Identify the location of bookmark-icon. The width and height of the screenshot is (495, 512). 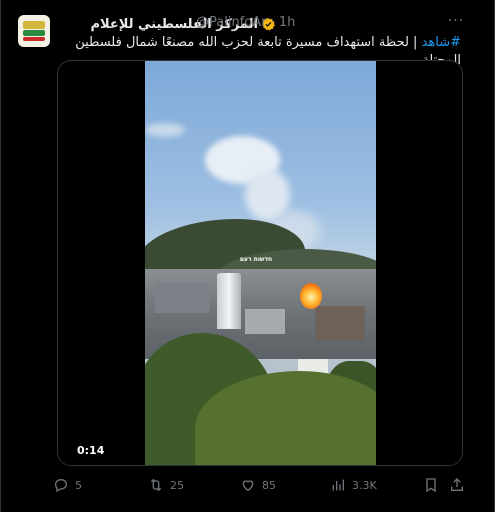
(431, 485).